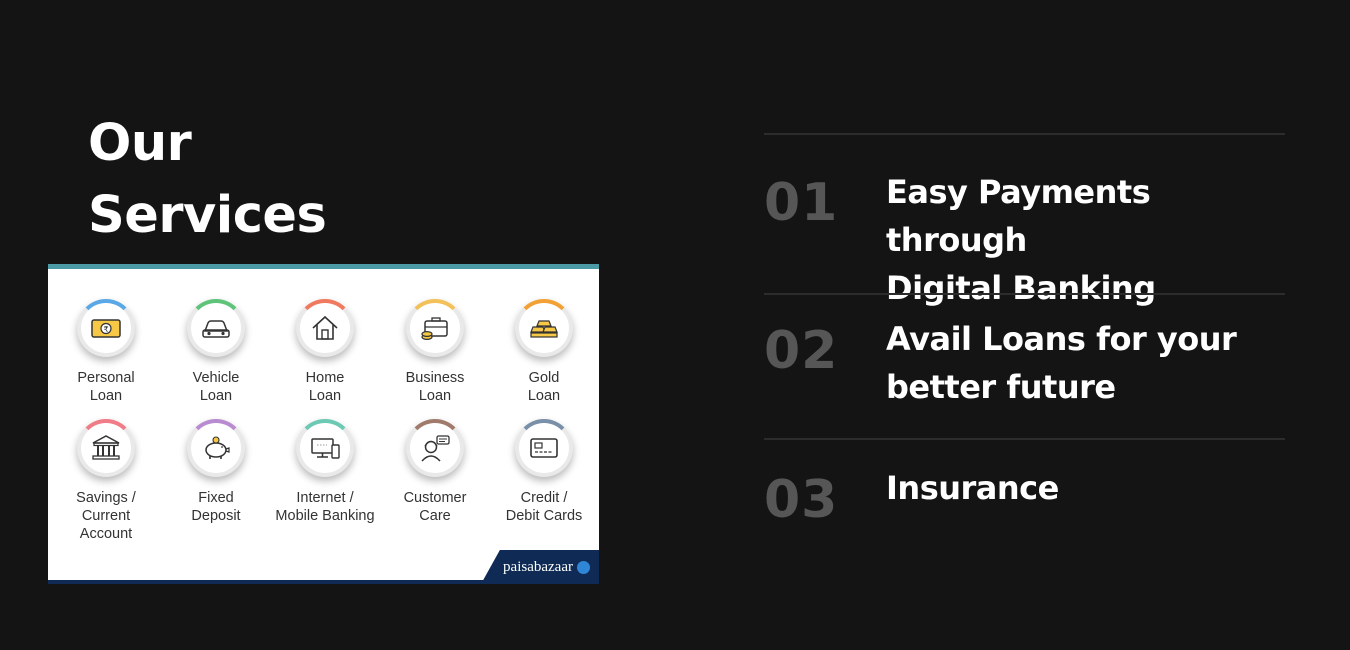  I want to click on page-title: Our Services, so click(207, 180).